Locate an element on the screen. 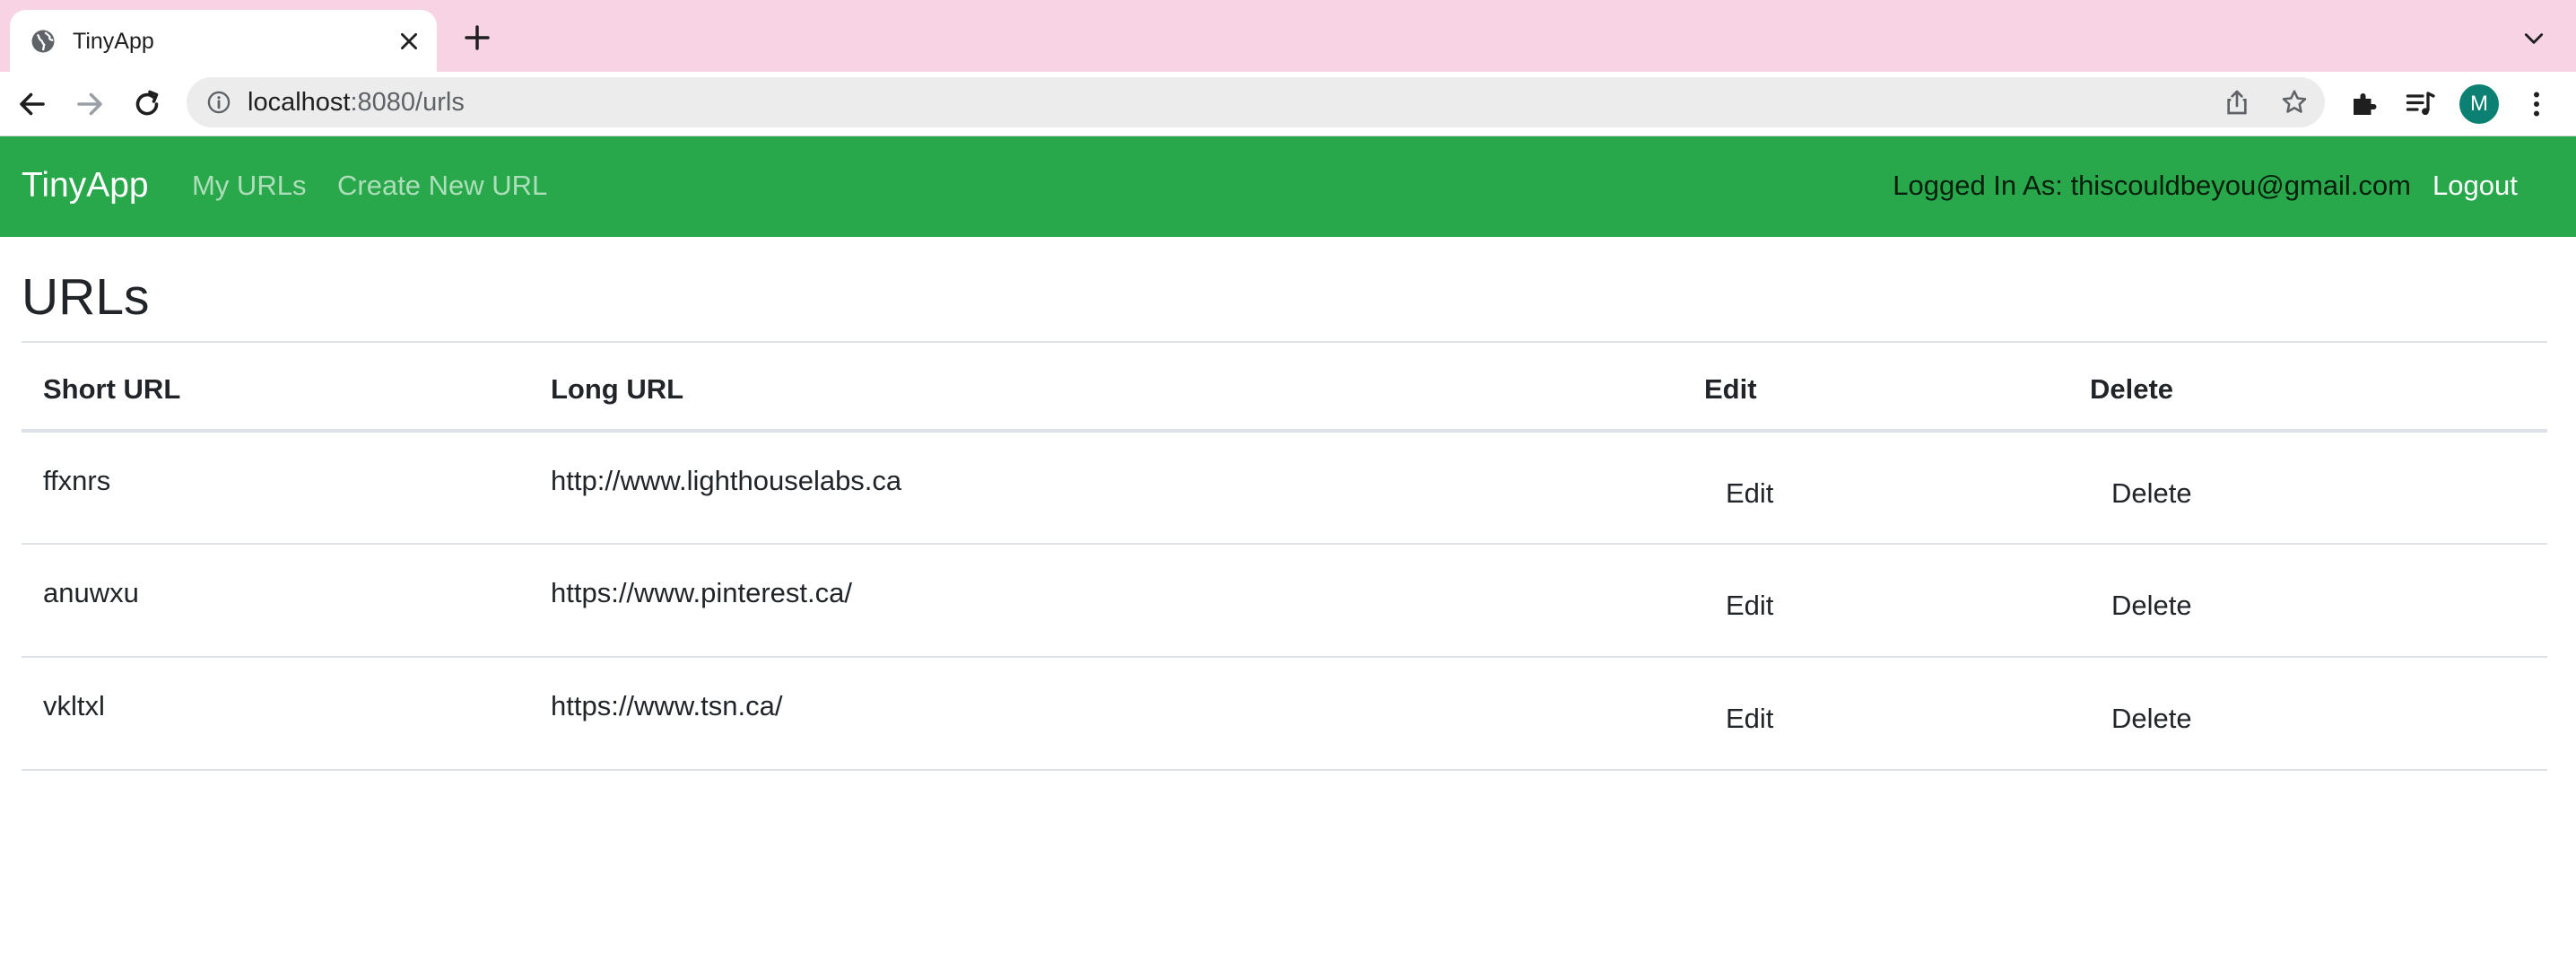 The height and width of the screenshot is (953, 2576). browser-tabstrip: TinyApp is located at coordinates (1288, 36).